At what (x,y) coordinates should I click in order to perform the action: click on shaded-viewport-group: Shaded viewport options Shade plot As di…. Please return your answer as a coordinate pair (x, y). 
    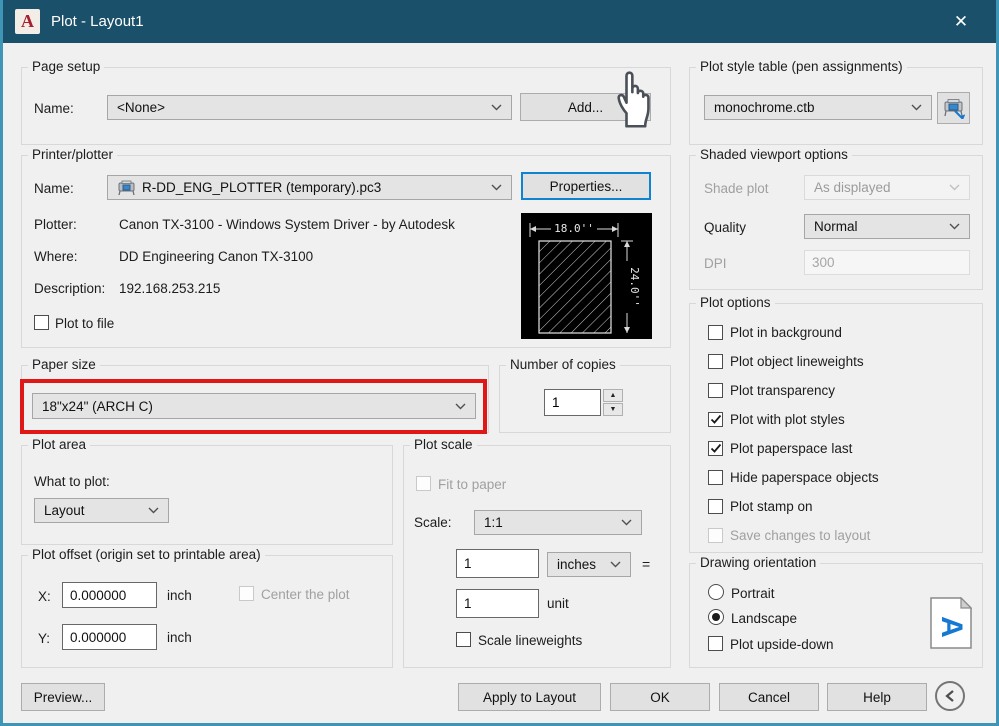
    Looking at the image, I should click on (836, 218).